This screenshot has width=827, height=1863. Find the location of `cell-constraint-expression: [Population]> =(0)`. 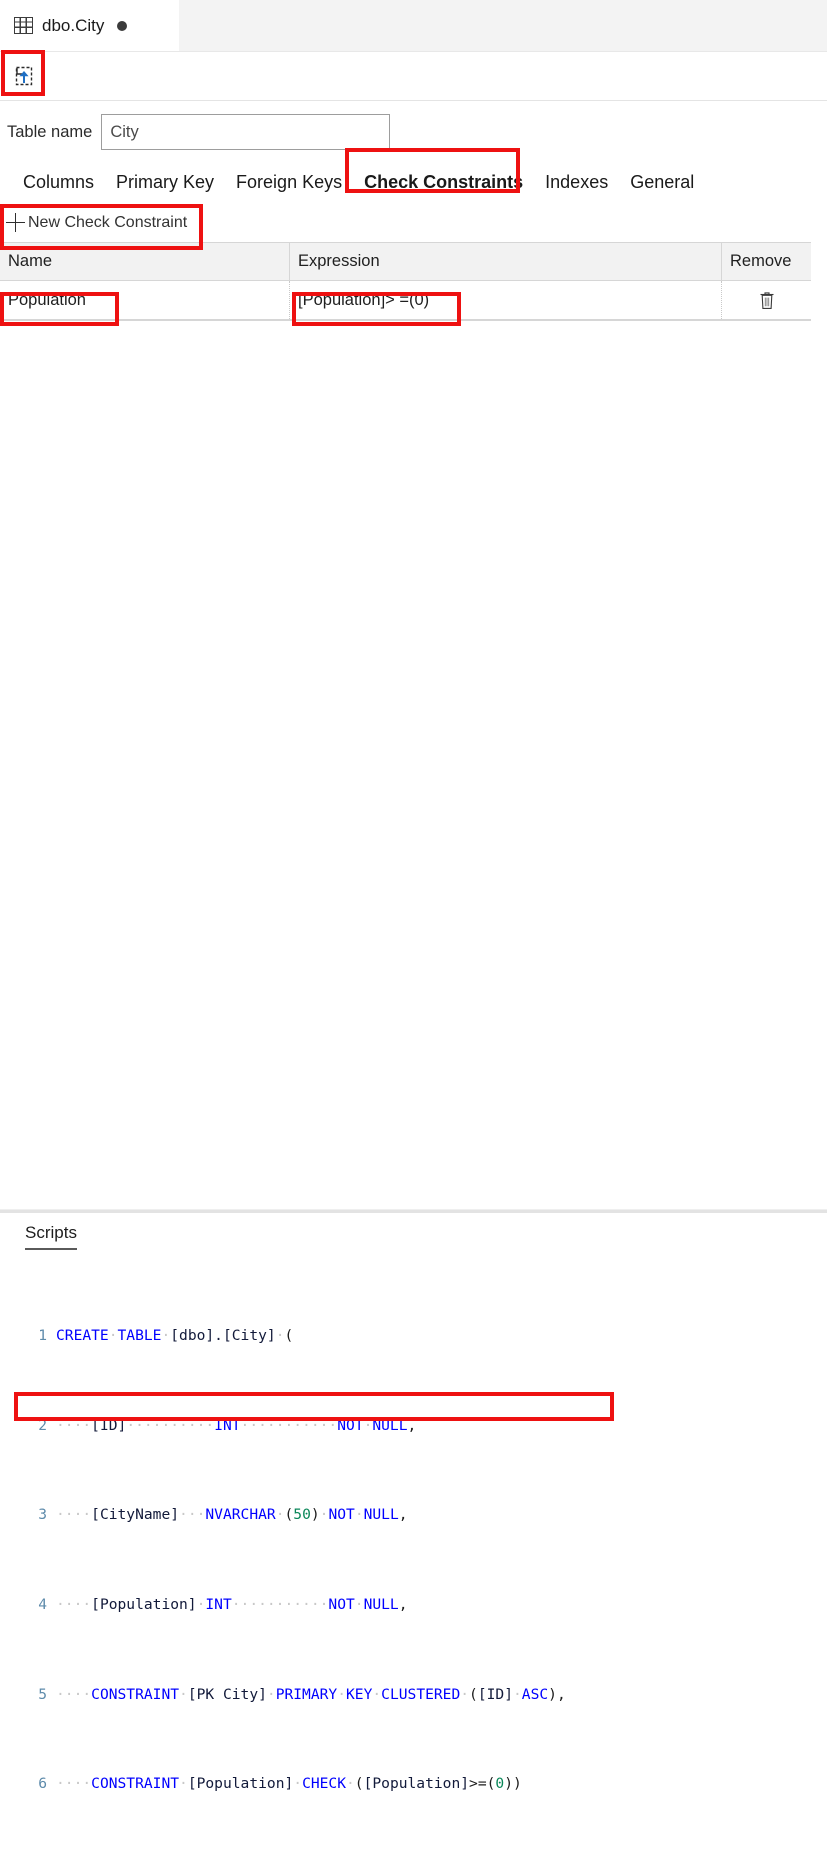

cell-constraint-expression: [Population]> =(0) is located at coordinates (506, 300).